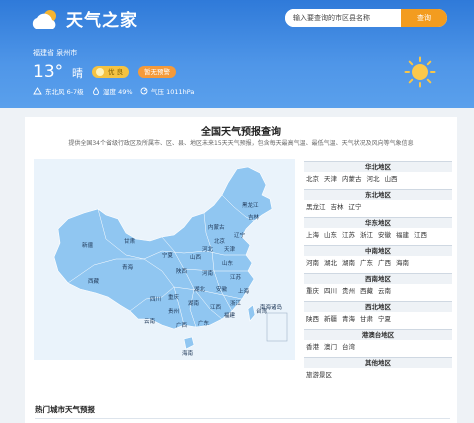 This screenshot has height=423, width=474. Describe the element at coordinates (150, 321) in the screenshot. I see `label-yunnan: 云南` at that location.